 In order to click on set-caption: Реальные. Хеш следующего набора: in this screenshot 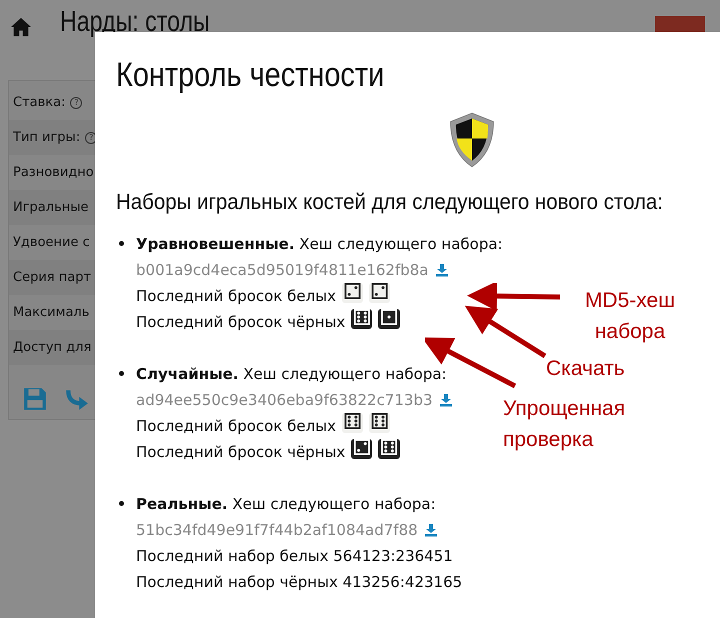, I will do `click(286, 504)`.